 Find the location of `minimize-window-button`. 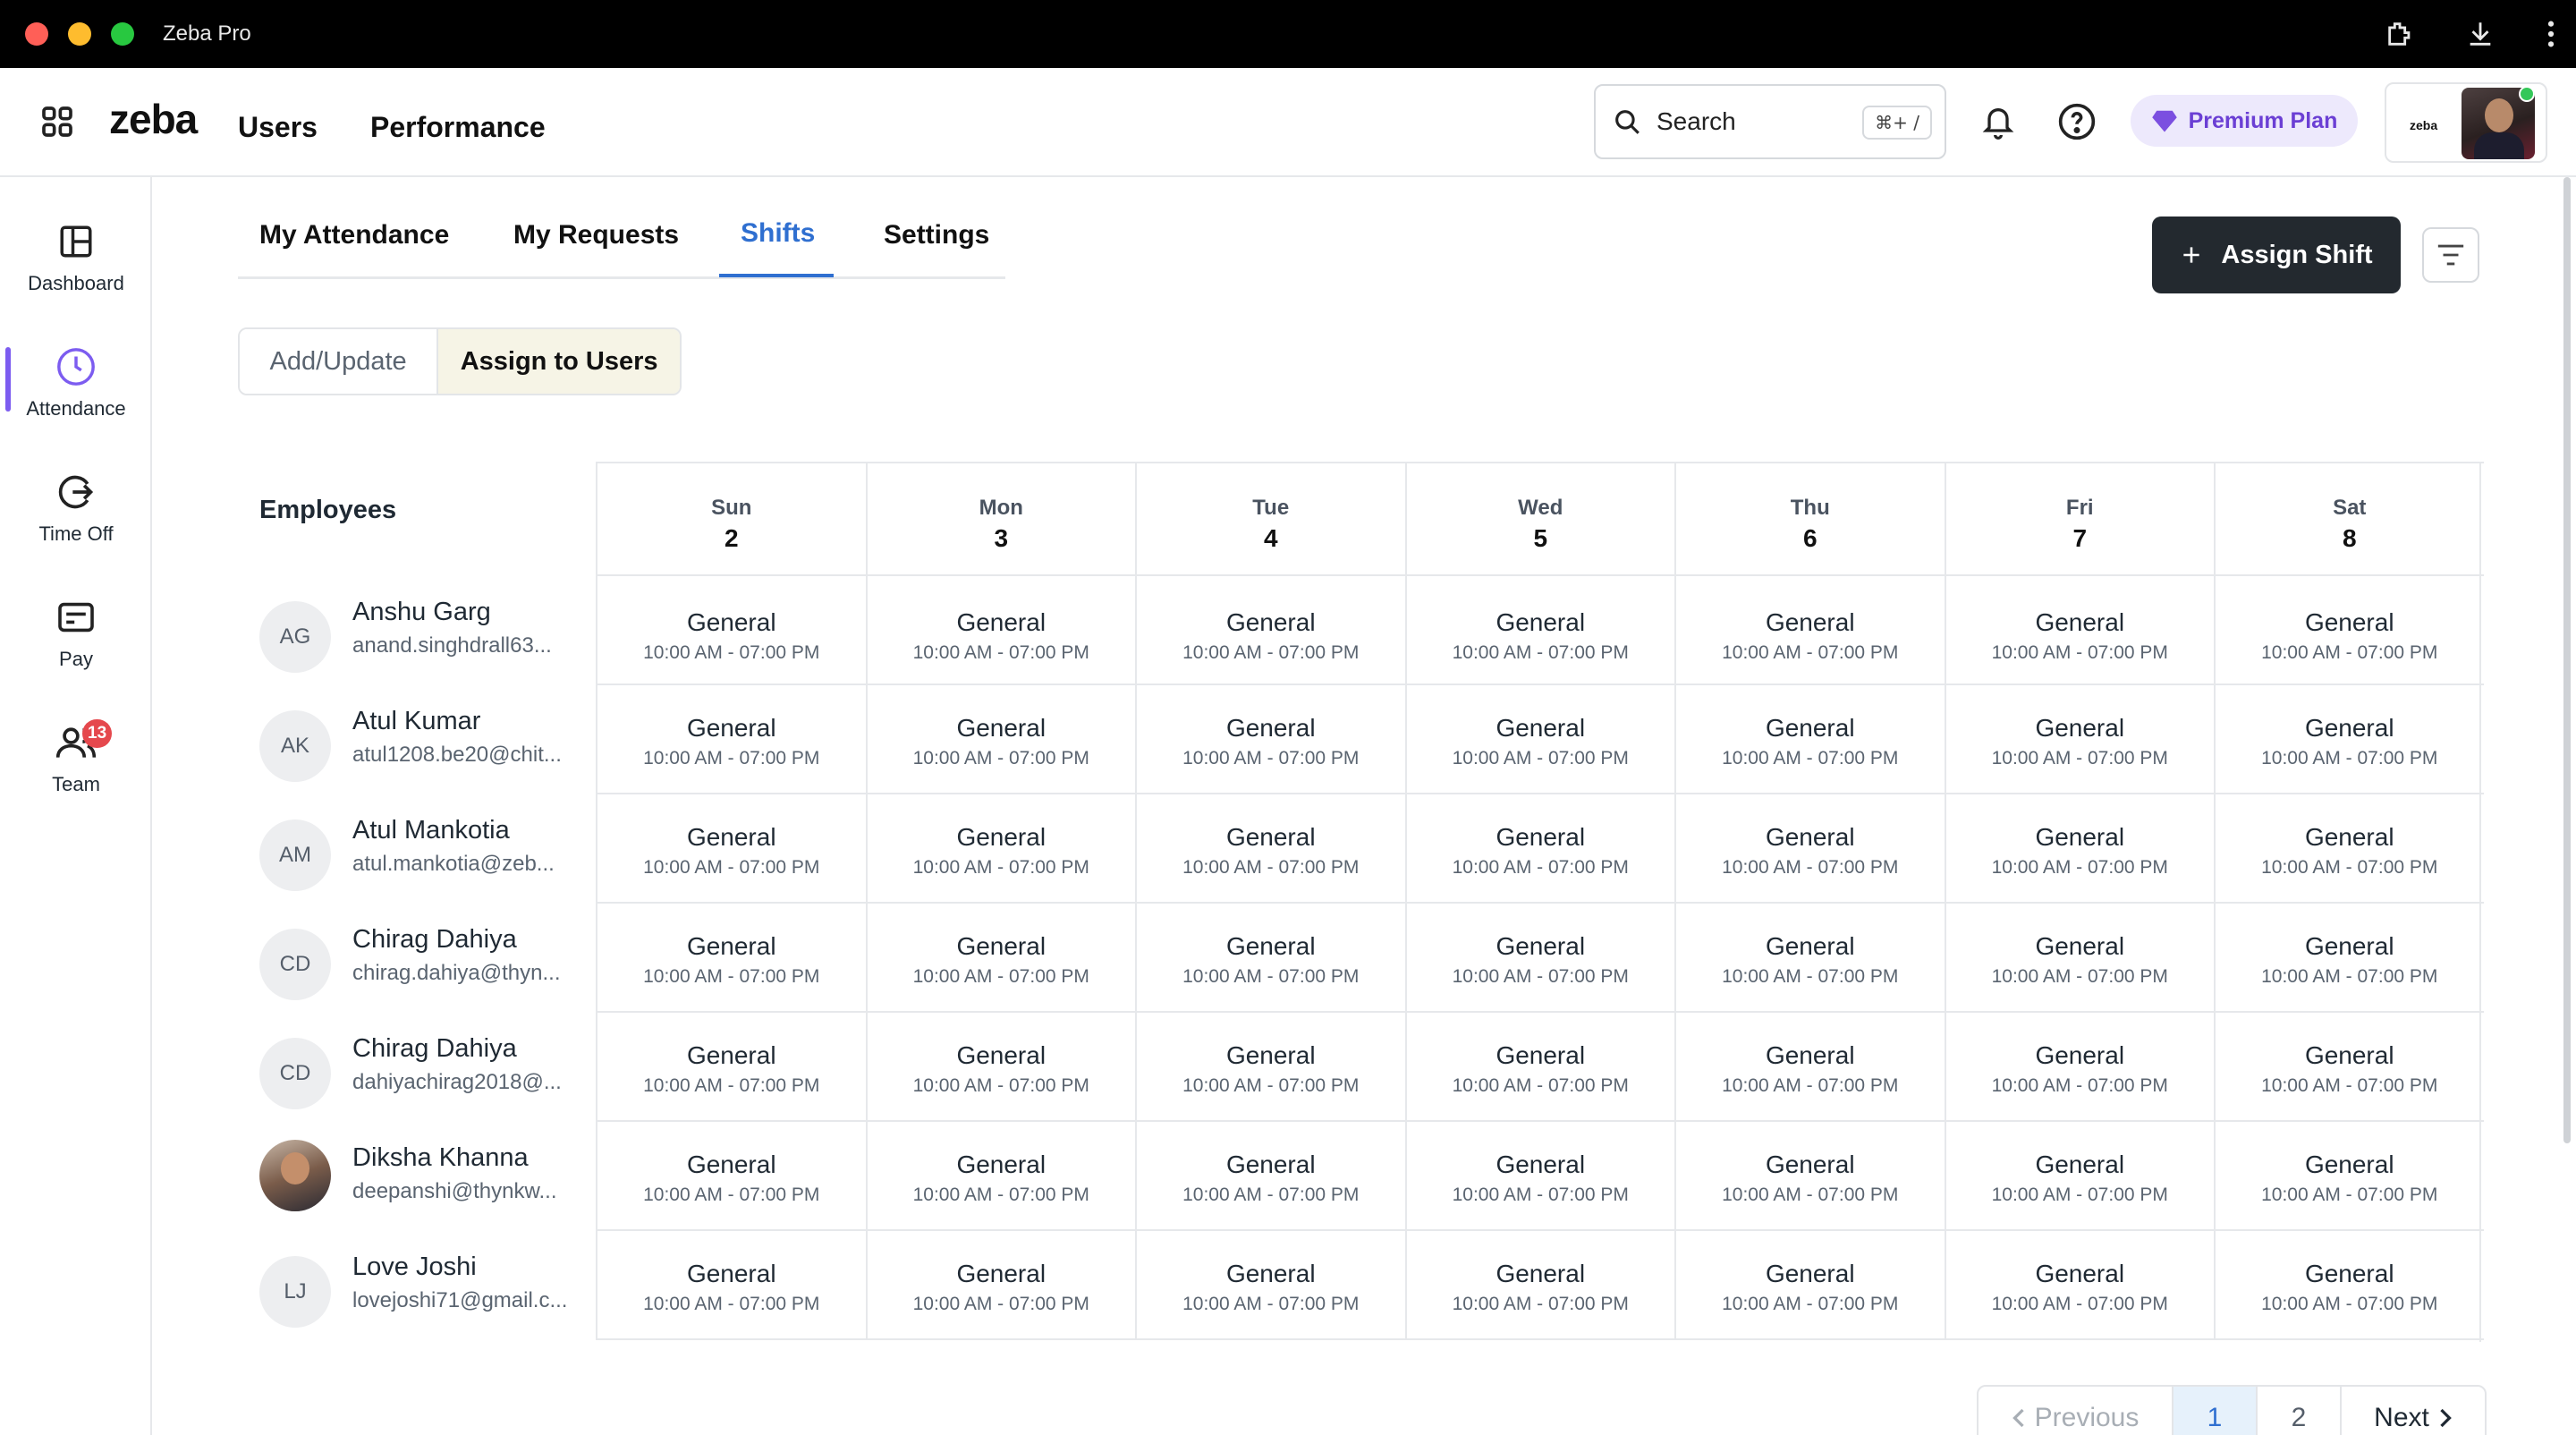

minimize-window-button is located at coordinates (79, 34).